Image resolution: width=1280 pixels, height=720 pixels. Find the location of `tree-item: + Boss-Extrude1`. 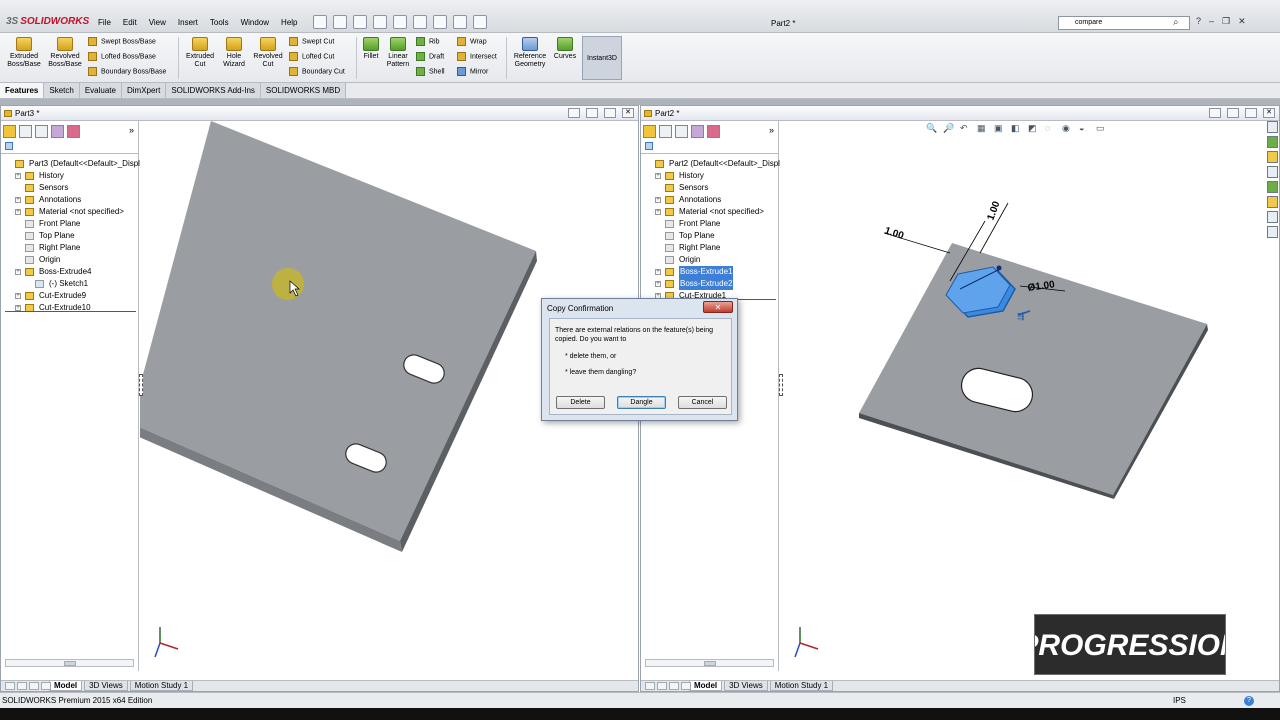

tree-item: + Boss-Extrude1 is located at coordinates (711, 272).